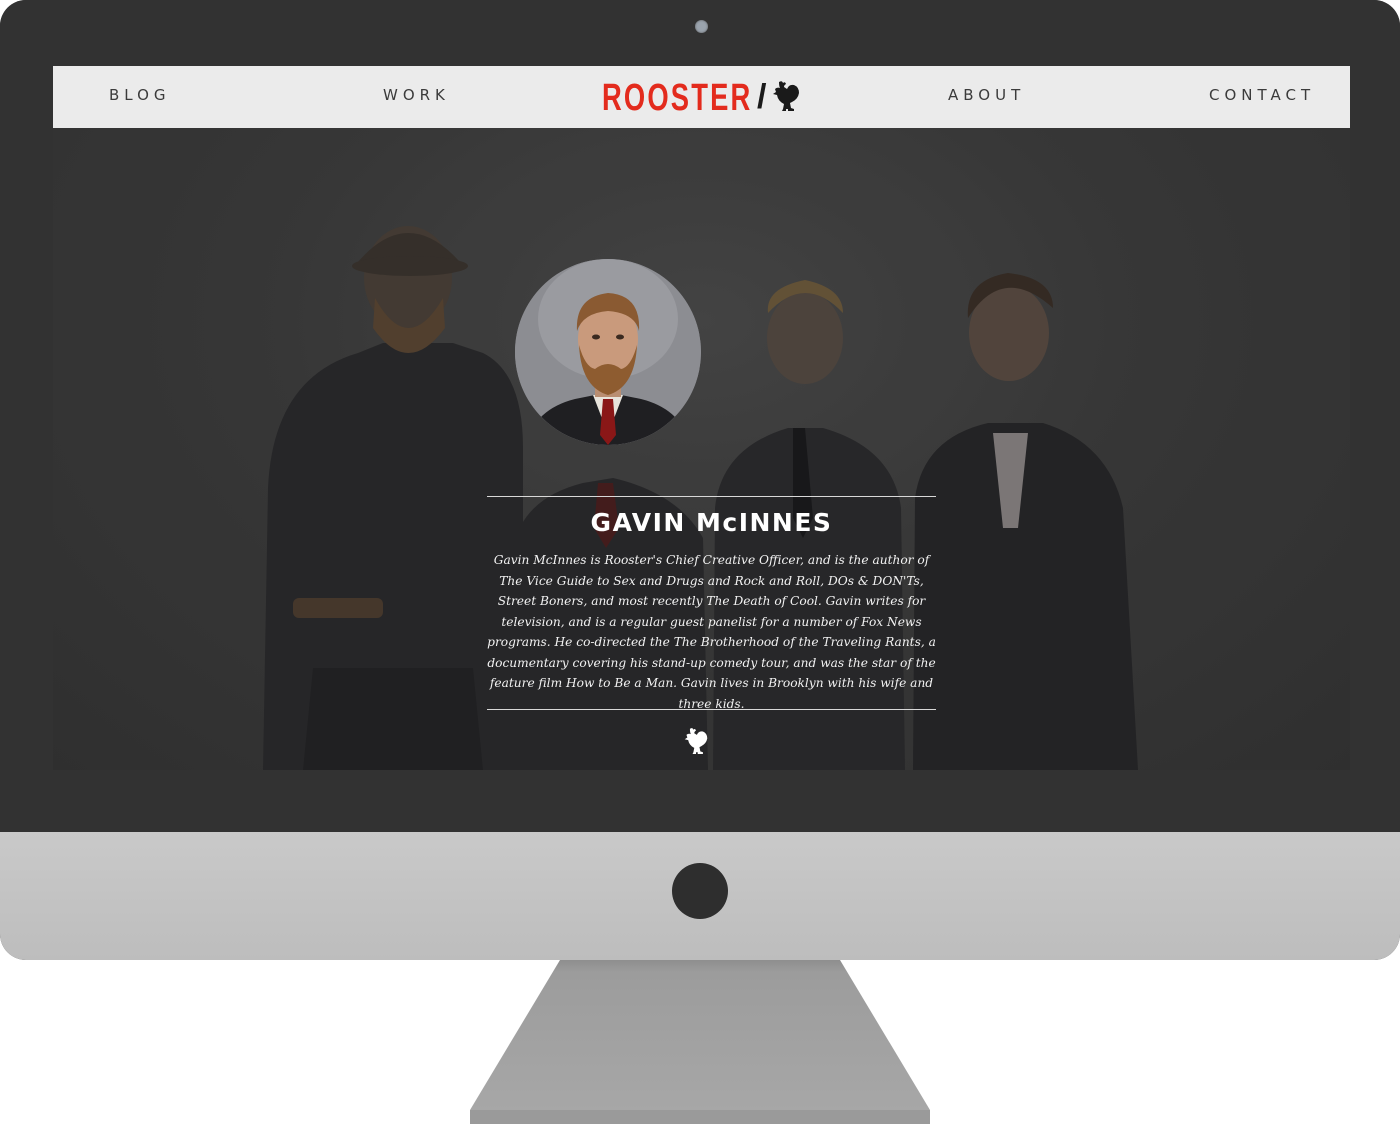 This screenshot has height=1124, width=1400. I want to click on nav-work: WORK, so click(416, 95).